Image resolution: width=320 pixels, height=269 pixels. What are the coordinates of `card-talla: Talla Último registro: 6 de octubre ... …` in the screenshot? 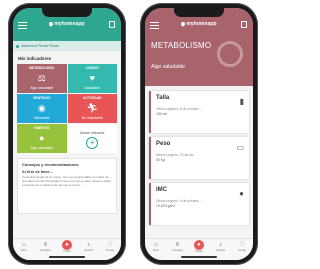 It's located at (199, 112).